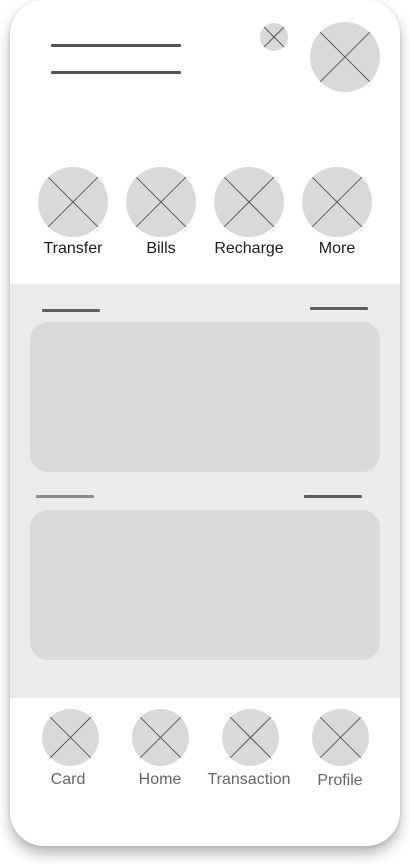  I want to click on quick-action-label: Bills, so click(161, 248).